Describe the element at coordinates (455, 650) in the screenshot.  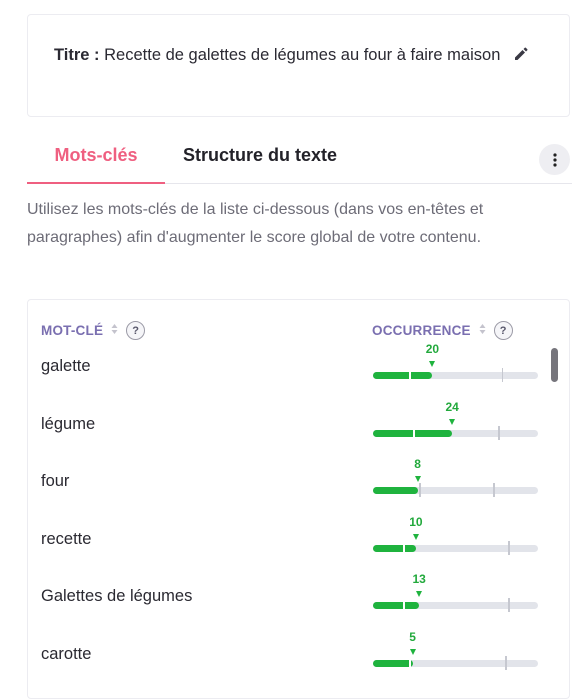
I see `occurrence-bar: 5` at that location.